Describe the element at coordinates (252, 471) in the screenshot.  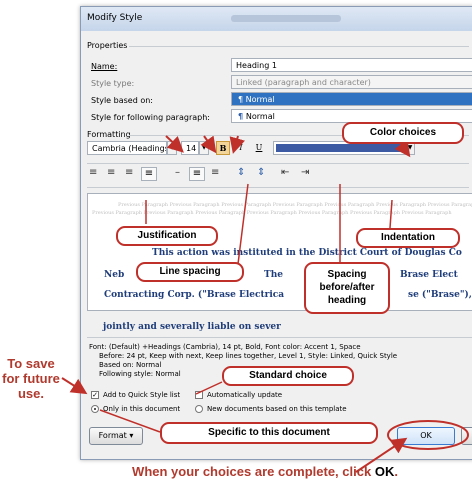
I see `completion-note-text: When your choices are complete, click` at that location.